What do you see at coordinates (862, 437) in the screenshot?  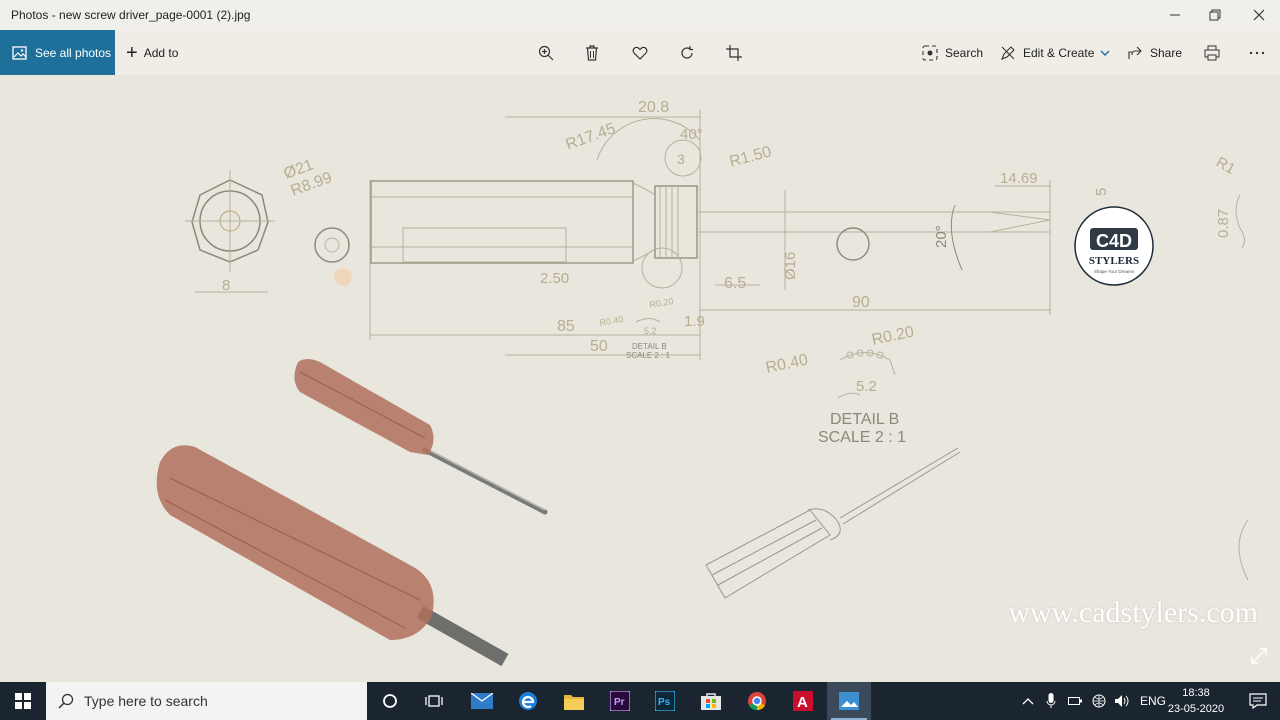 I see `scale-label: SCALE 2 : 1` at bounding box center [862, 437].